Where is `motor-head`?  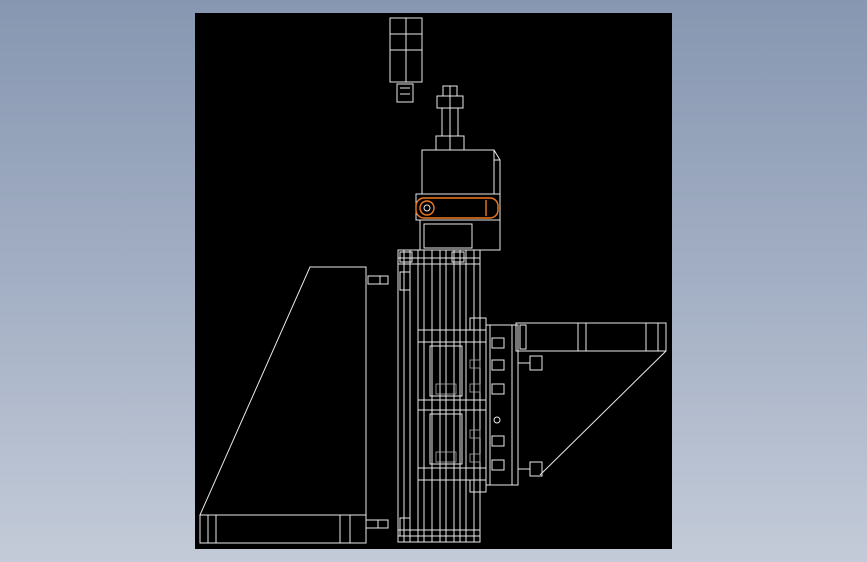 motor-head is located at coordinates (458, 200).